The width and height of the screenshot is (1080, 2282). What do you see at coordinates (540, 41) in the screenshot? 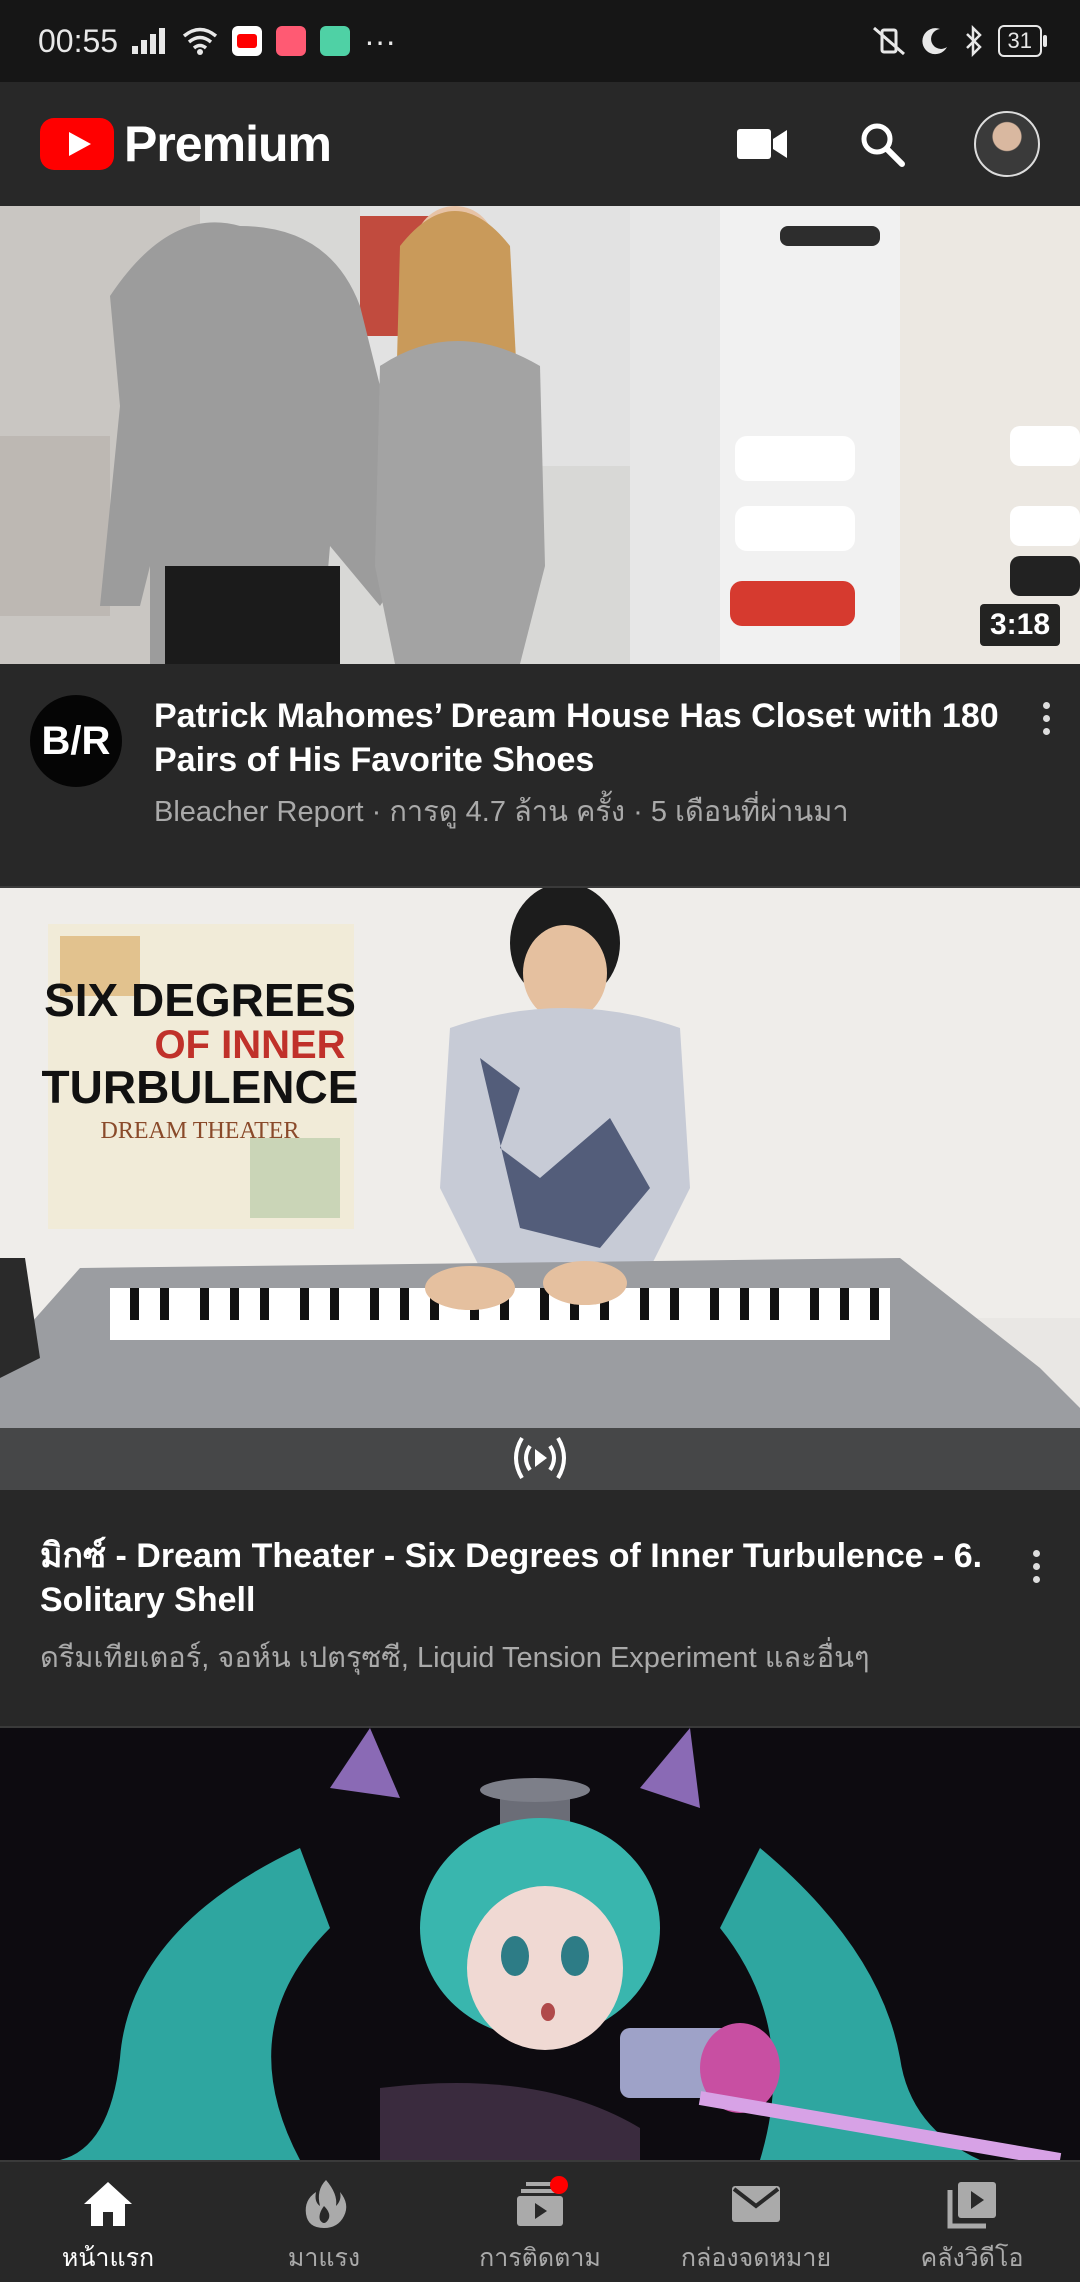
I see `status-bar: 00:55 ··· 31` at bounding box center [540, 41].